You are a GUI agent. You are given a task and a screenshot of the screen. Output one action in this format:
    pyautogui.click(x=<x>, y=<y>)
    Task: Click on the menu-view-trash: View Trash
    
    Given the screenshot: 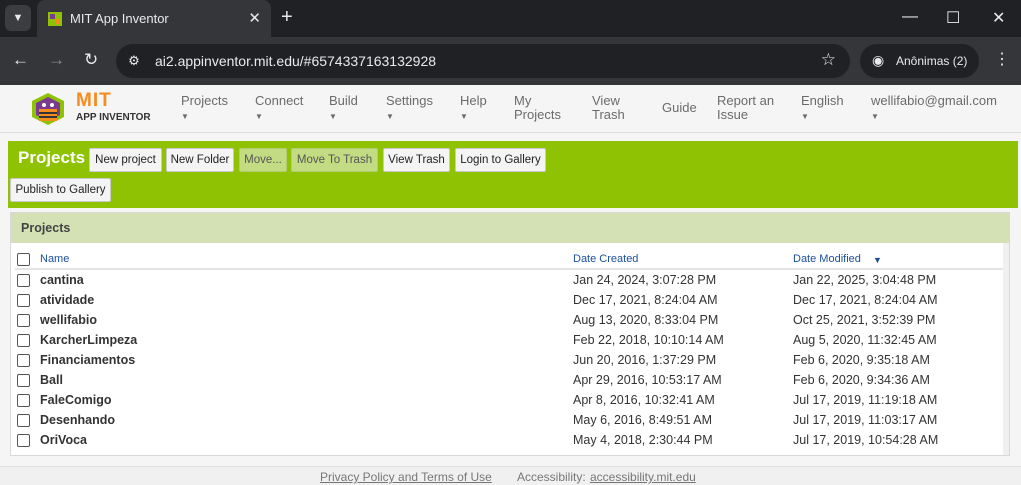 What is the action you would take?
    pyautogui.click(x=608, y=108)
    